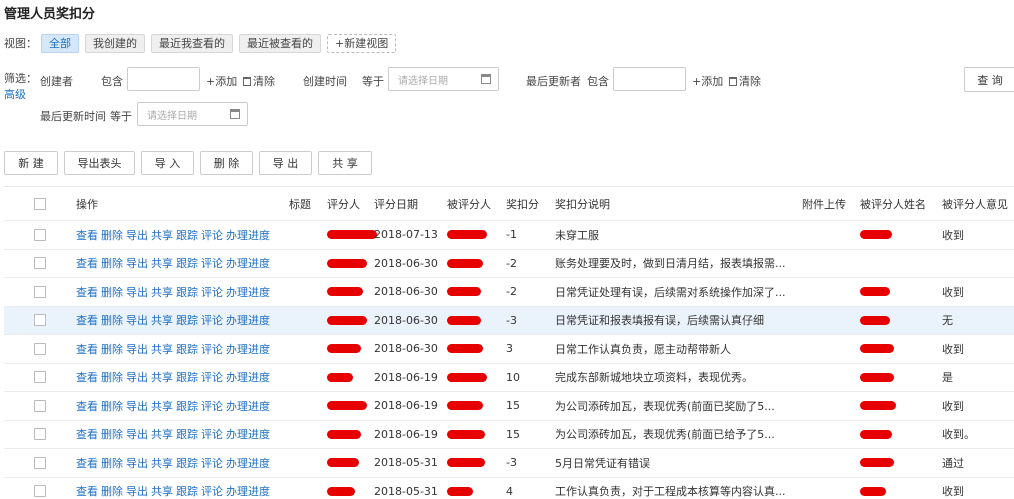 Image resolution: width=1014 pixels, height=499 pixels. What do you see at coordinates (745, 81) in the screenshot?
I see `last-updater-clear-button: 清除` at bounding box center [745, 81].